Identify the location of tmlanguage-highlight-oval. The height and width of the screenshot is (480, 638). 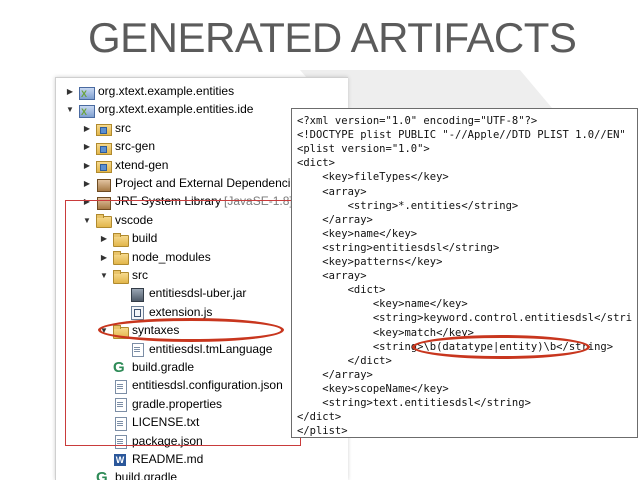
(191, 330).